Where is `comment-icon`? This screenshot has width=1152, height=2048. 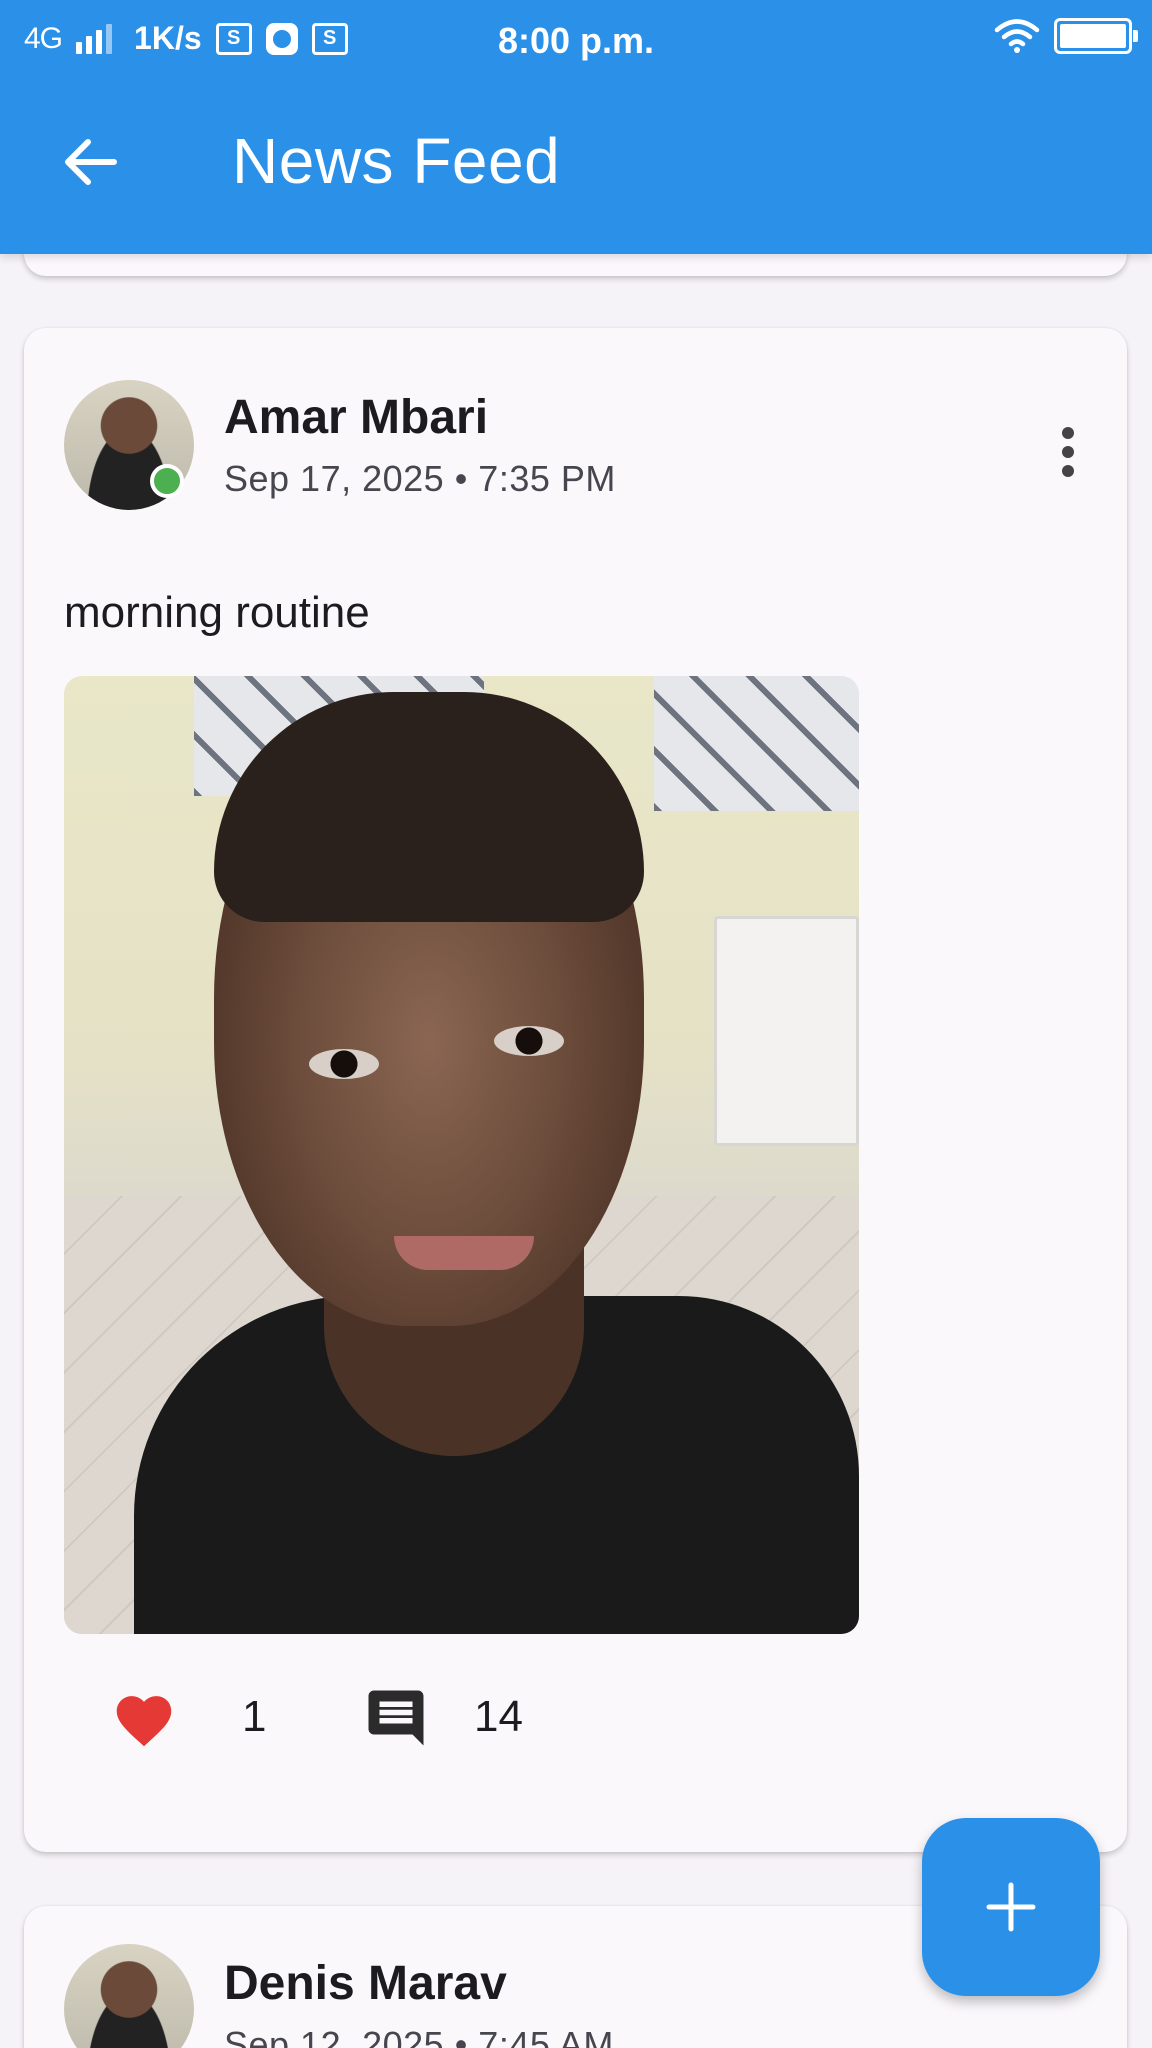
comment-icon is located at coordinates (396, 1718).